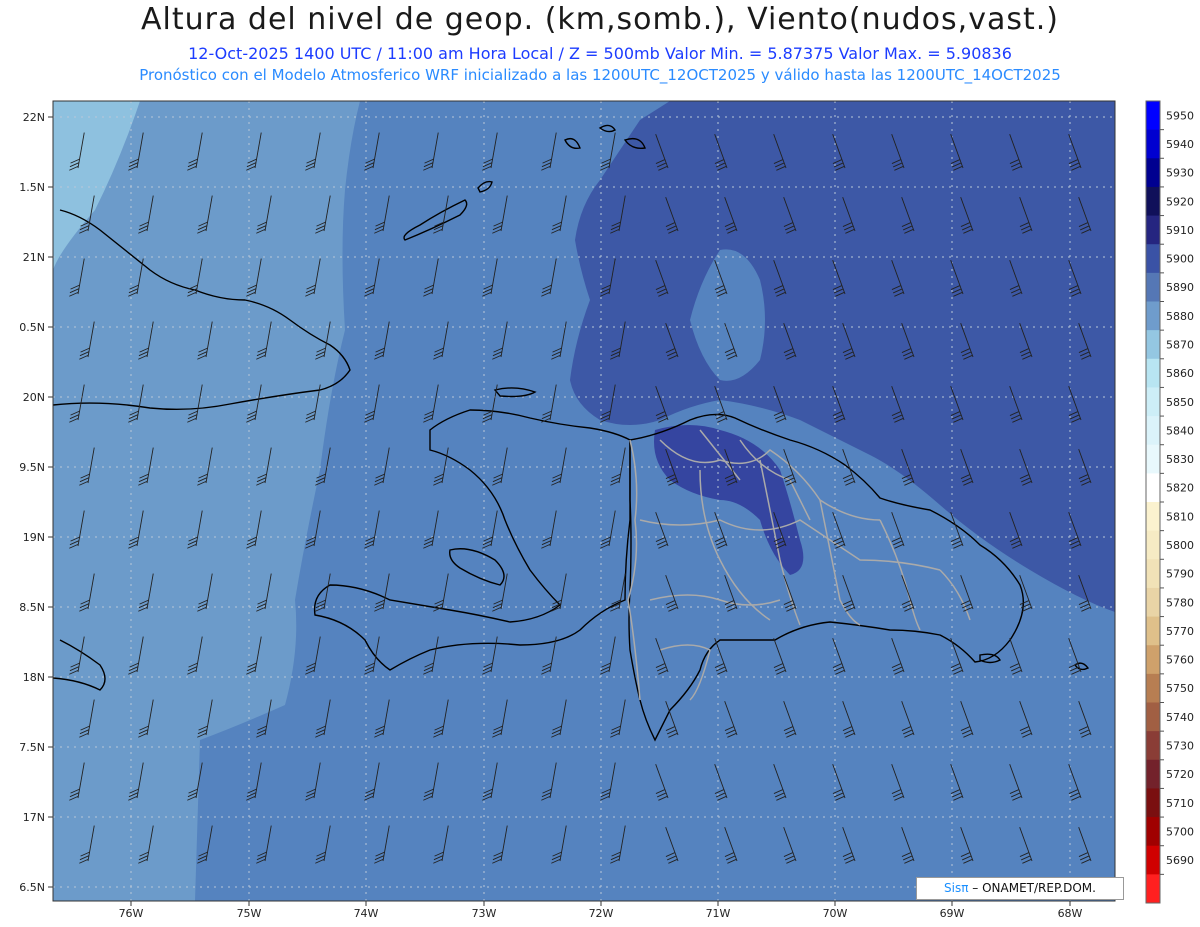  Describe the element at coordinates (1180, 803) in the screenshot. I see `colorbar-label: 5710` at that location.